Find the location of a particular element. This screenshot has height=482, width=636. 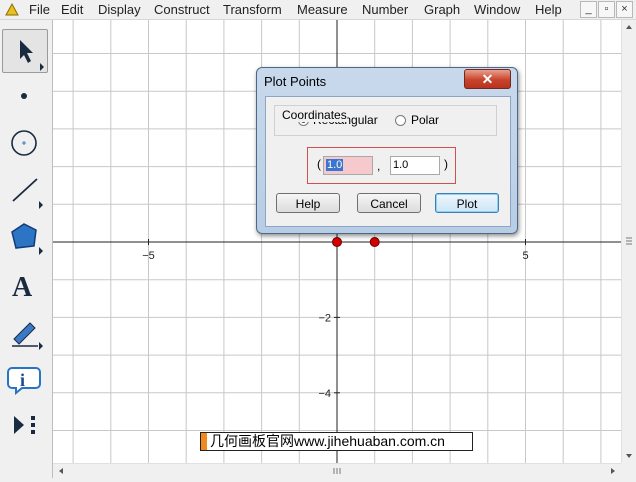

arrow-select-tool is located at coordinates (25, 51).